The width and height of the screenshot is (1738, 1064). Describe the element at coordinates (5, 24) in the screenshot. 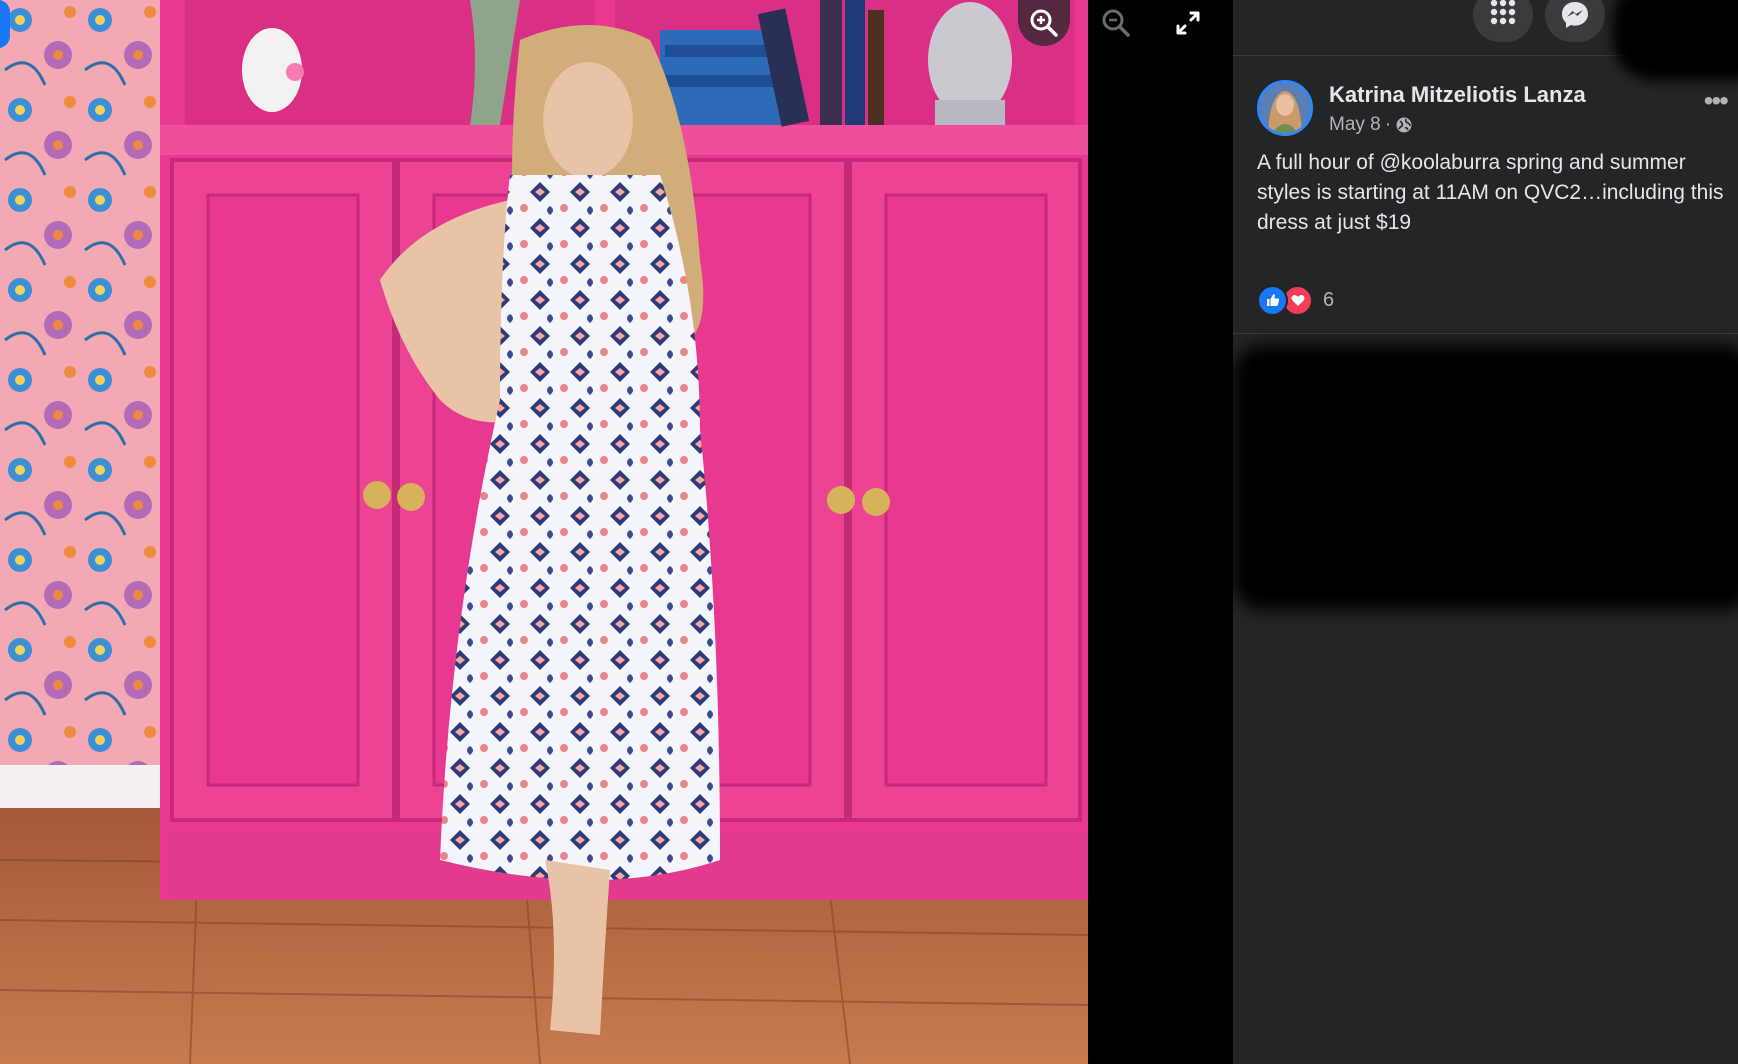

I see `left-edge-indicator` at that location.